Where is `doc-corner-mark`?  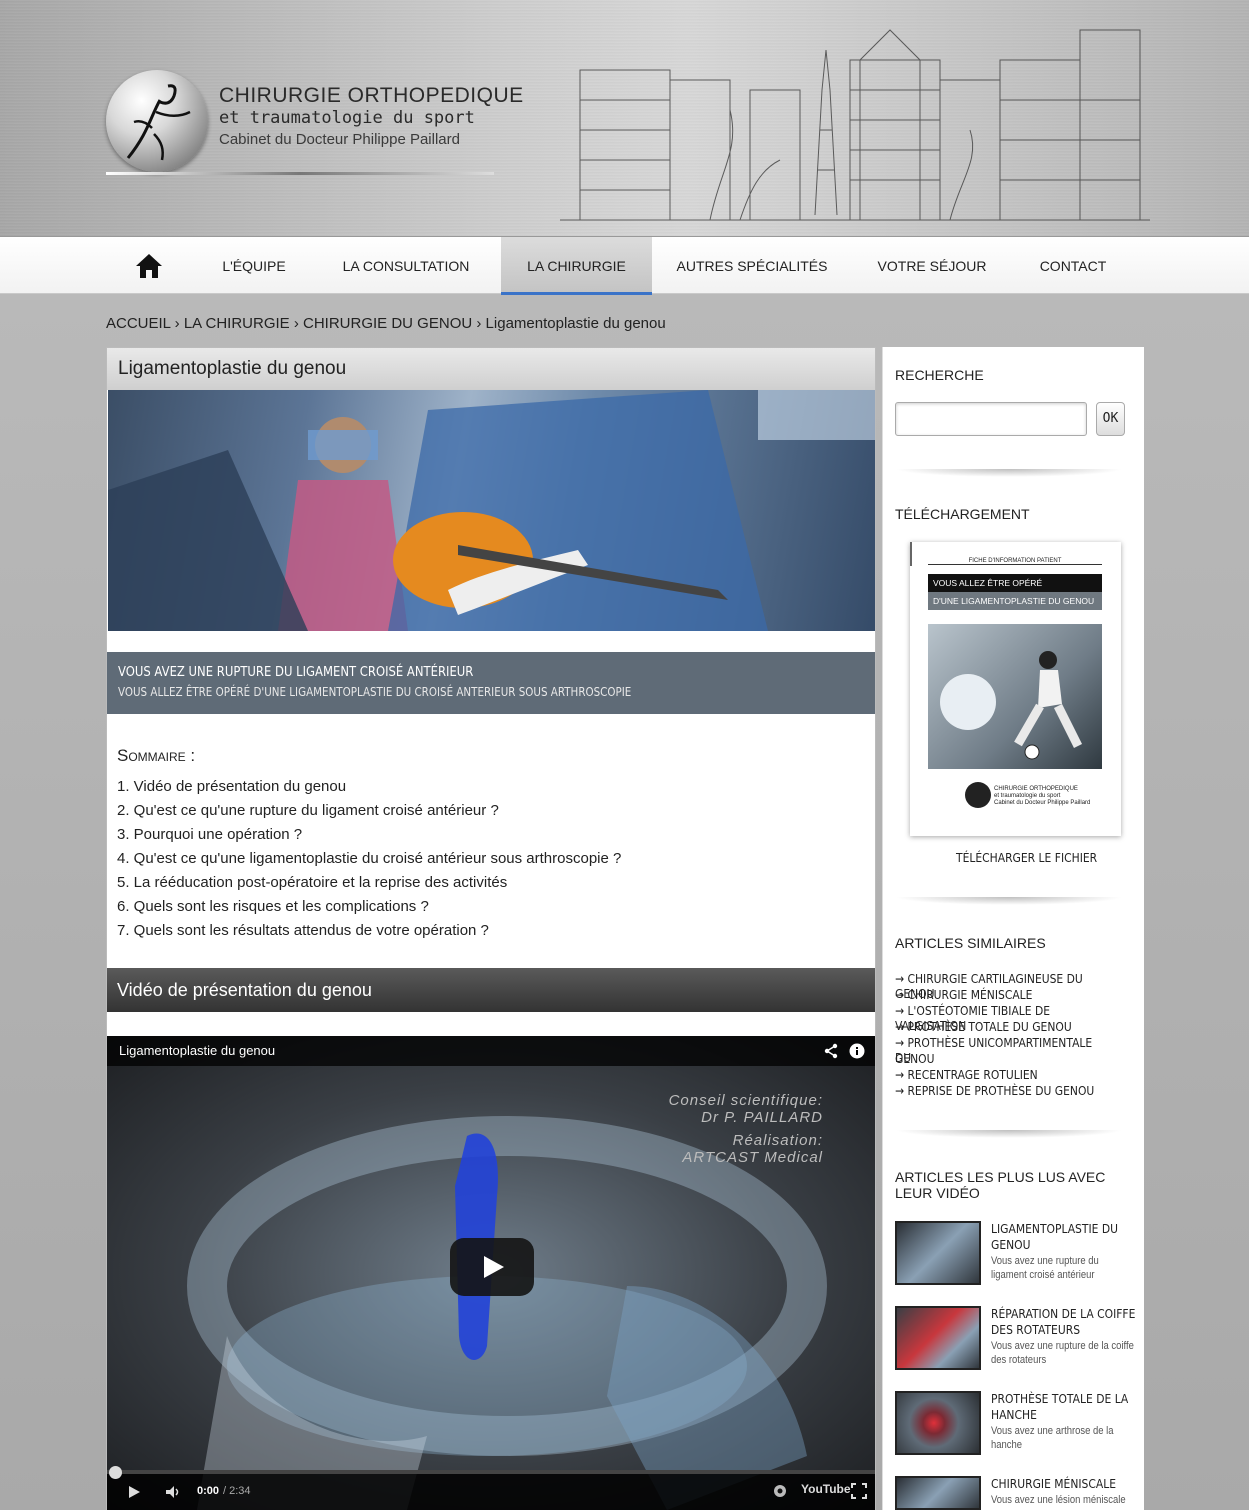
doc-corner-mark is located at coordinates (911, 554).